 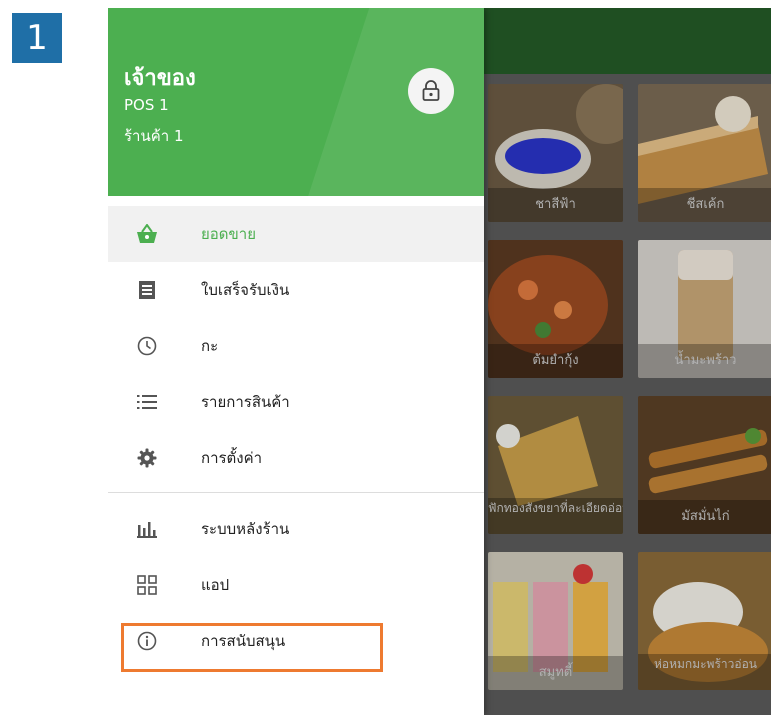 I want to click on receipt-icon, so click(x=147, y=290).